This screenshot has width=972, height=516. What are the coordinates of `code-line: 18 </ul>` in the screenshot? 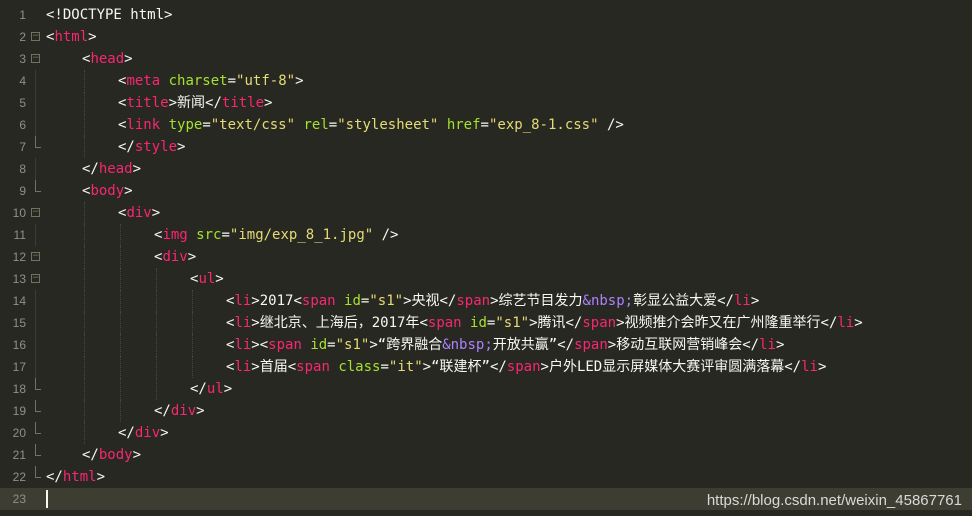 It's located at (486, 389).